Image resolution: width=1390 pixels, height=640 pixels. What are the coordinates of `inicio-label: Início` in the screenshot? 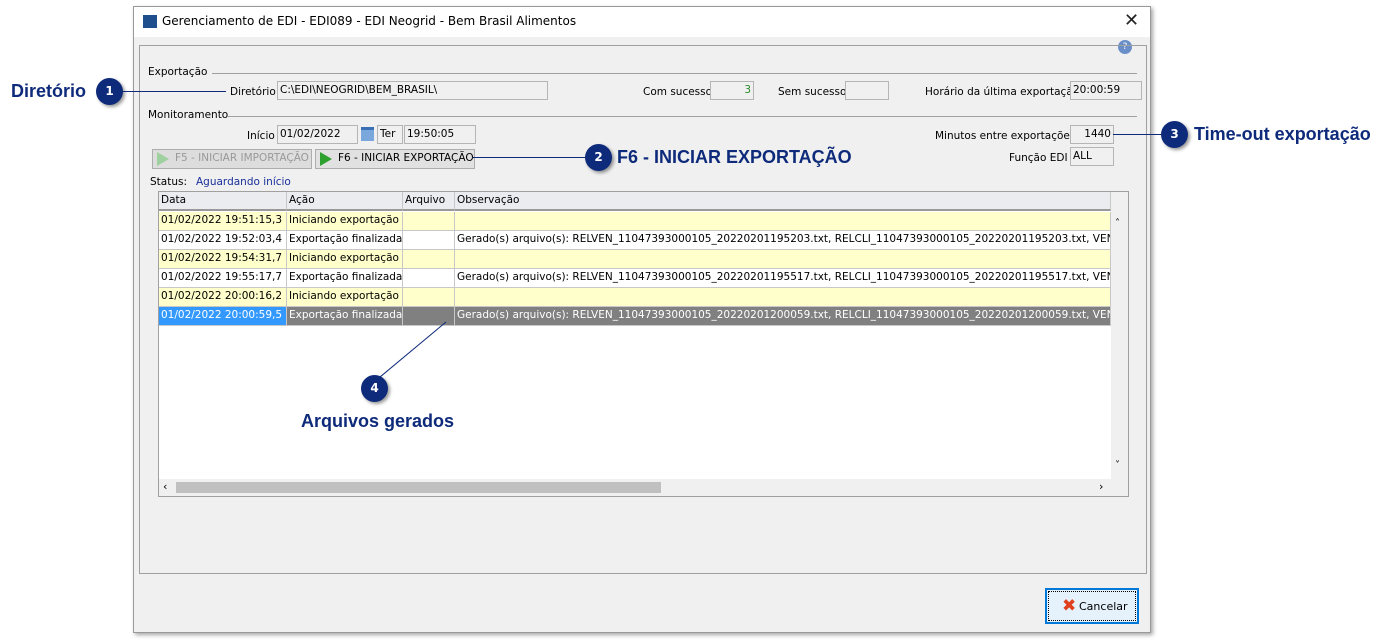 It's located at (261, 136).